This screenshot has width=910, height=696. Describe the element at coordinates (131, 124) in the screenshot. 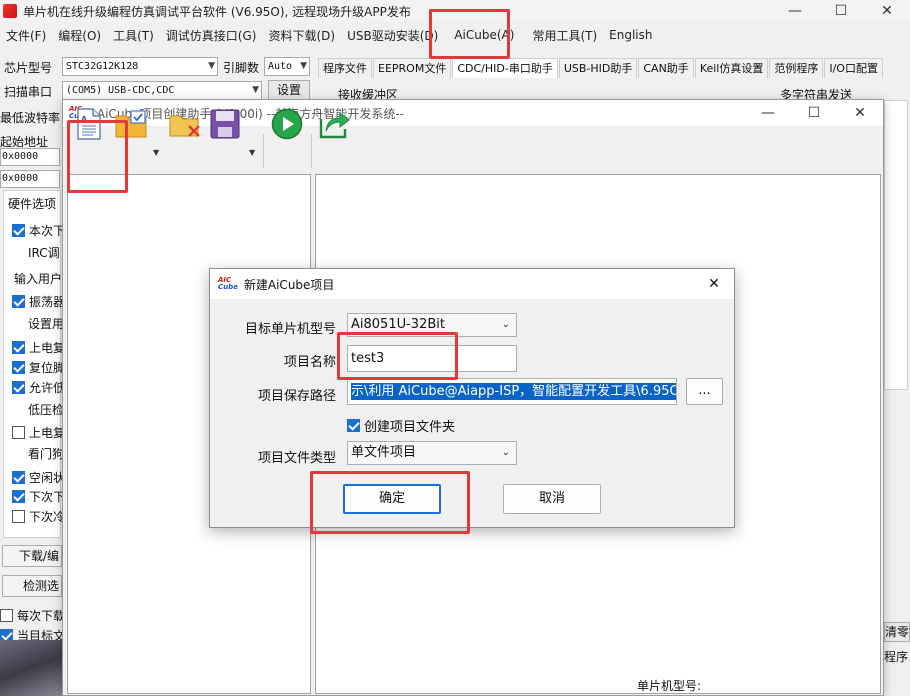

I see `open-project-button` at that location.